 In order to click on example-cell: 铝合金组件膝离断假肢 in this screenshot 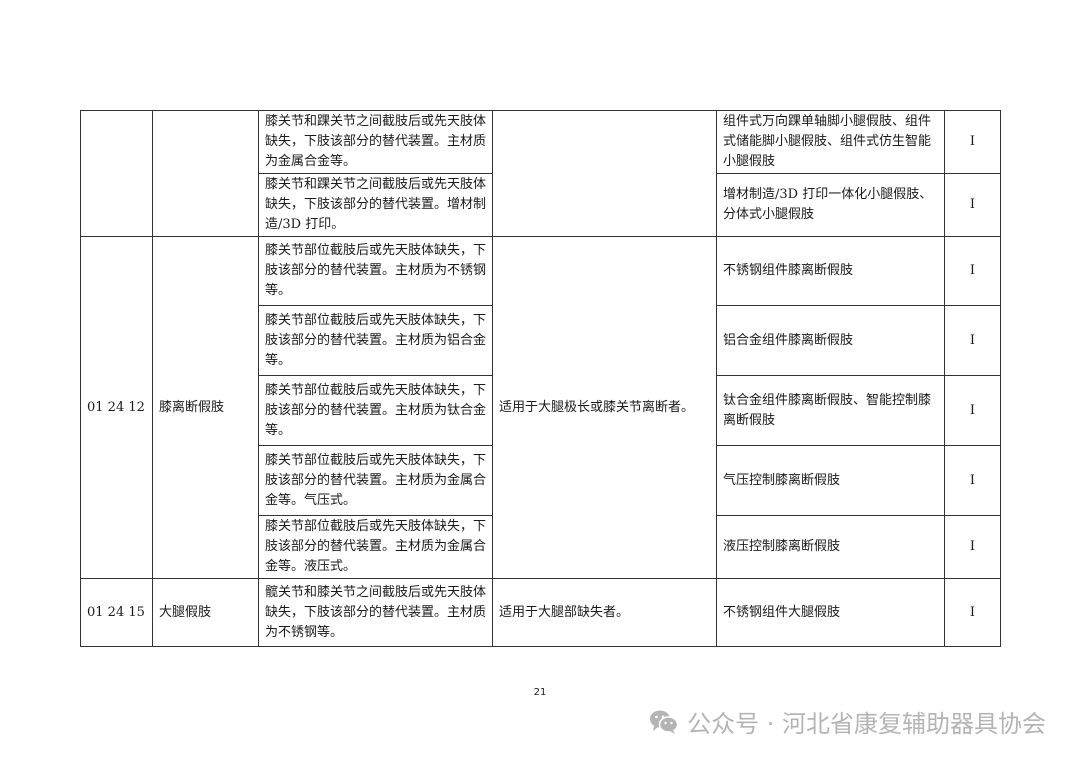, I will do `click(830, 340)`.